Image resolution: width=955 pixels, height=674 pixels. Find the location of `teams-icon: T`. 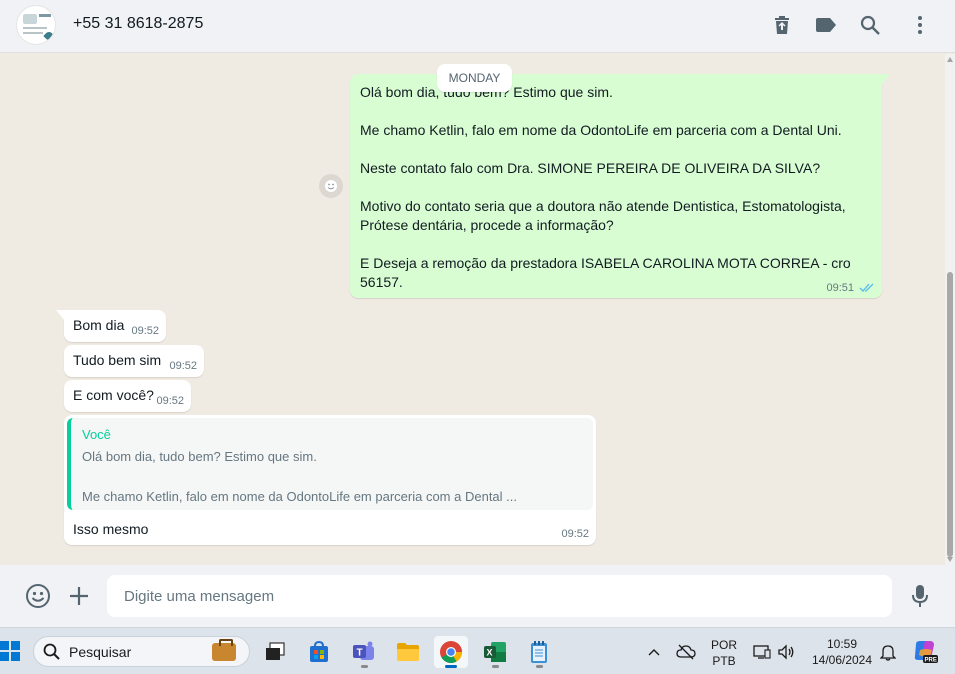

teams-icon: T is located at coordinates (364, 652).